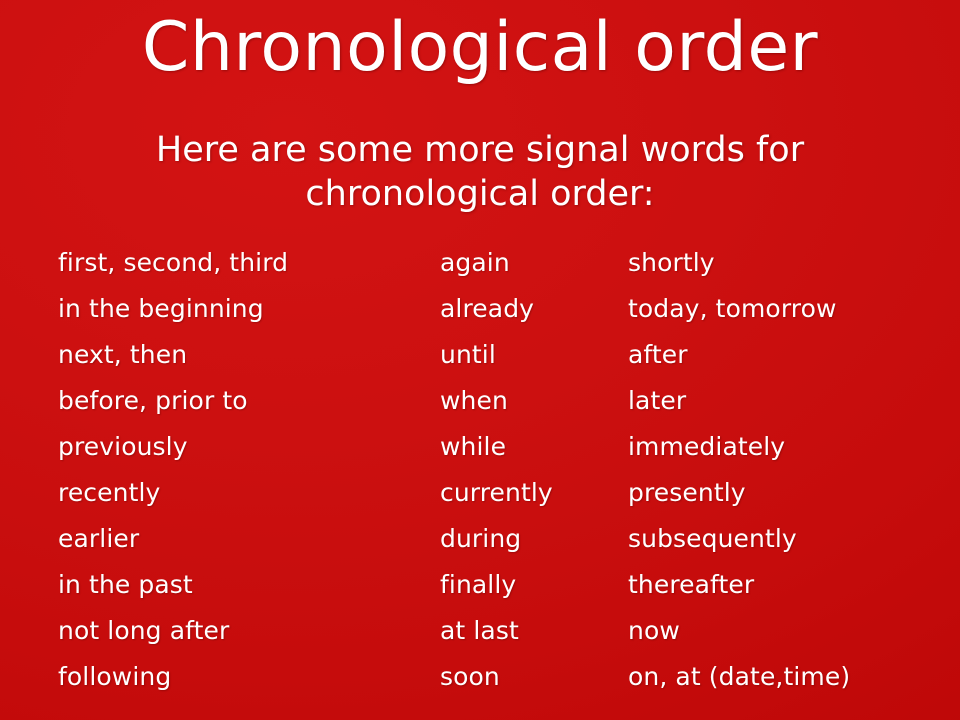 This screenshot has width=960, height=720. Describe the element at coordinates (109, 492) in the screenshot. I see `signal-word: recently` at that location.